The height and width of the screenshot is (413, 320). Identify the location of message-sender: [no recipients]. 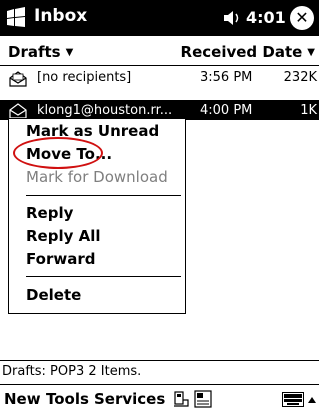
(84, 77).